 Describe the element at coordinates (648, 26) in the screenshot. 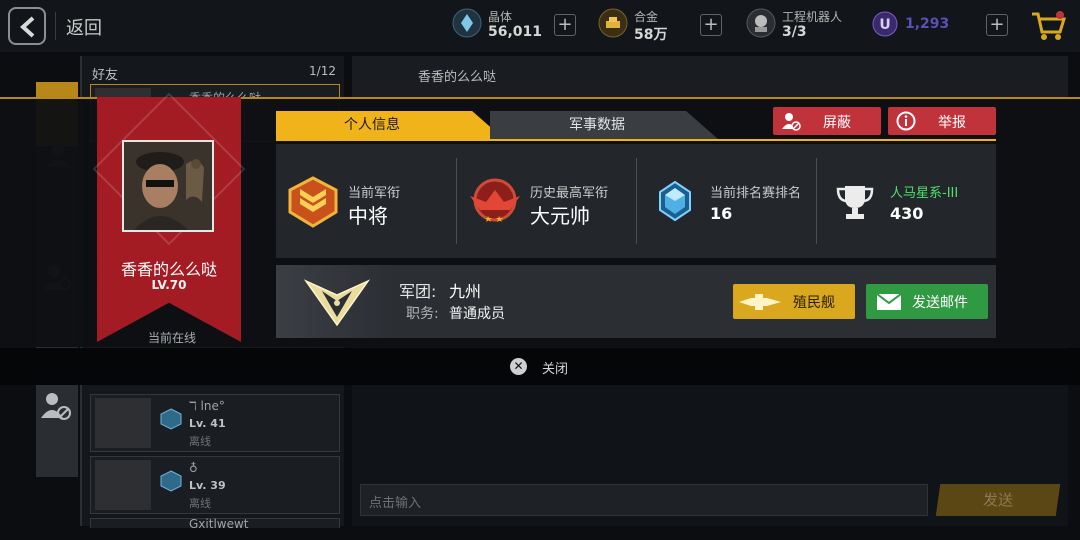

I see `resource-alloy: 合金 58万` at that location.